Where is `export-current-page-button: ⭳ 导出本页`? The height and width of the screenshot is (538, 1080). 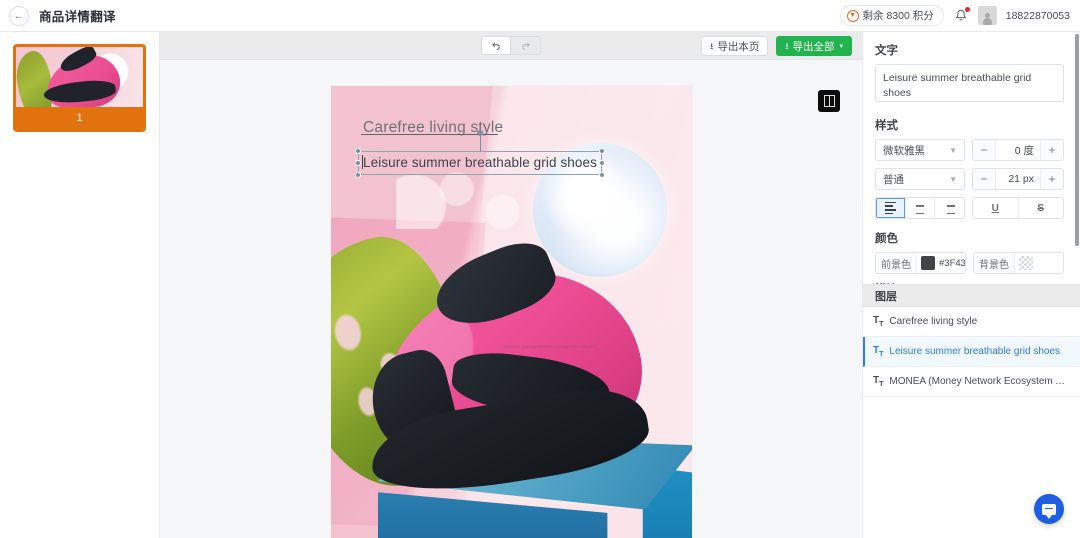
export-current-page-button: ⭳ 导出本页 is located at coordinates (735, 46).